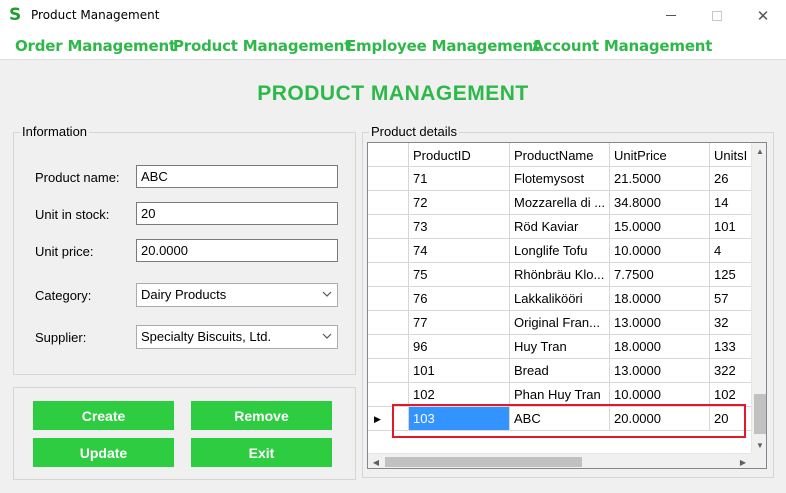 The height and width of the screenshot is (493, 786). I want to click on scroll-up-icon: ▲, so click(759, 151).